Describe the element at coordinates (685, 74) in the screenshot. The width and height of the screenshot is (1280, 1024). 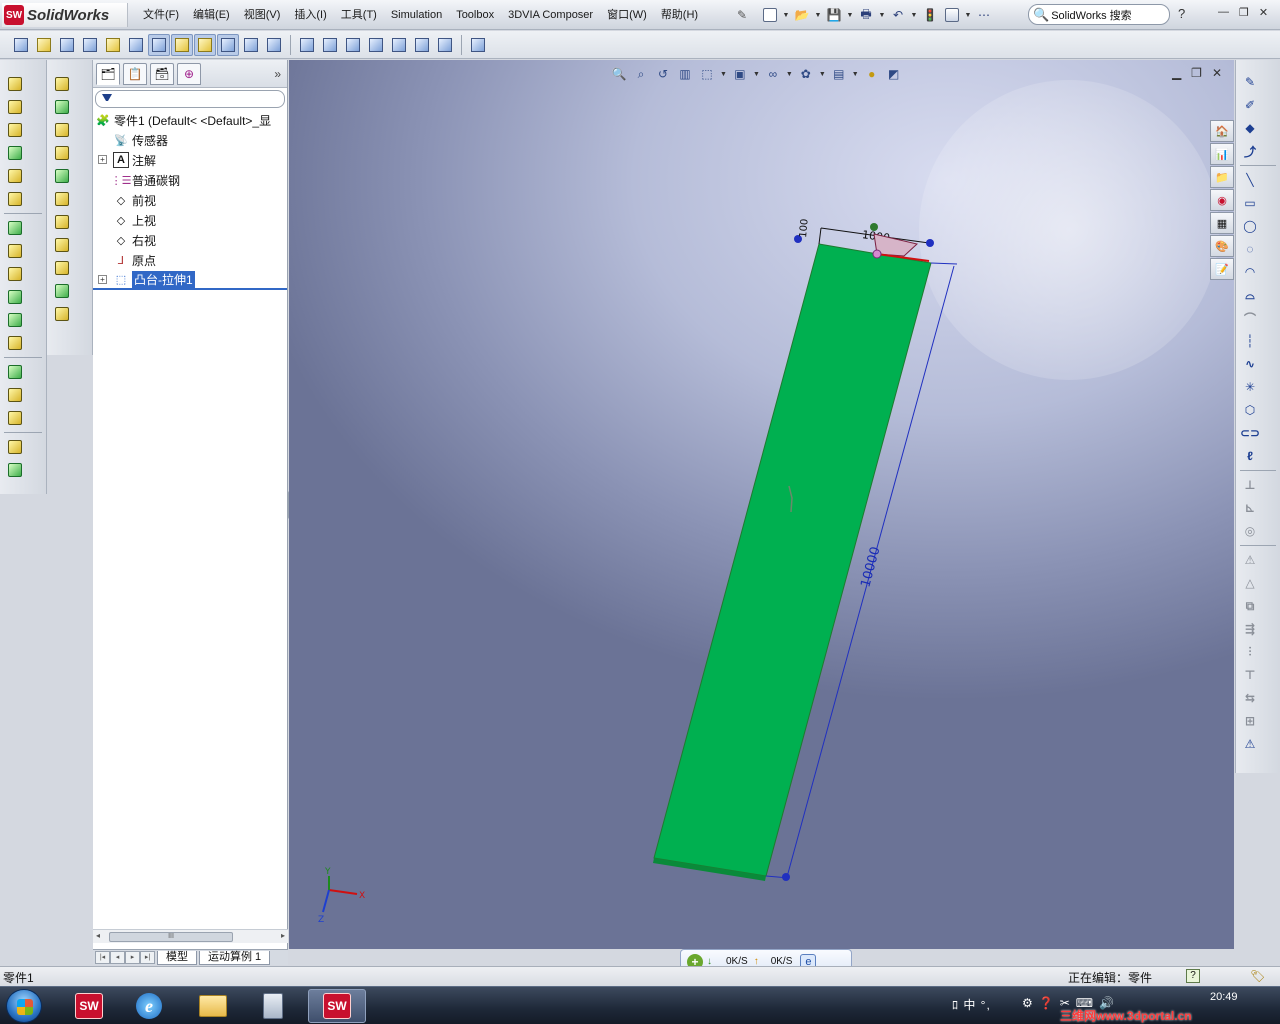
I see `section-view-icon: ▥` at that location.